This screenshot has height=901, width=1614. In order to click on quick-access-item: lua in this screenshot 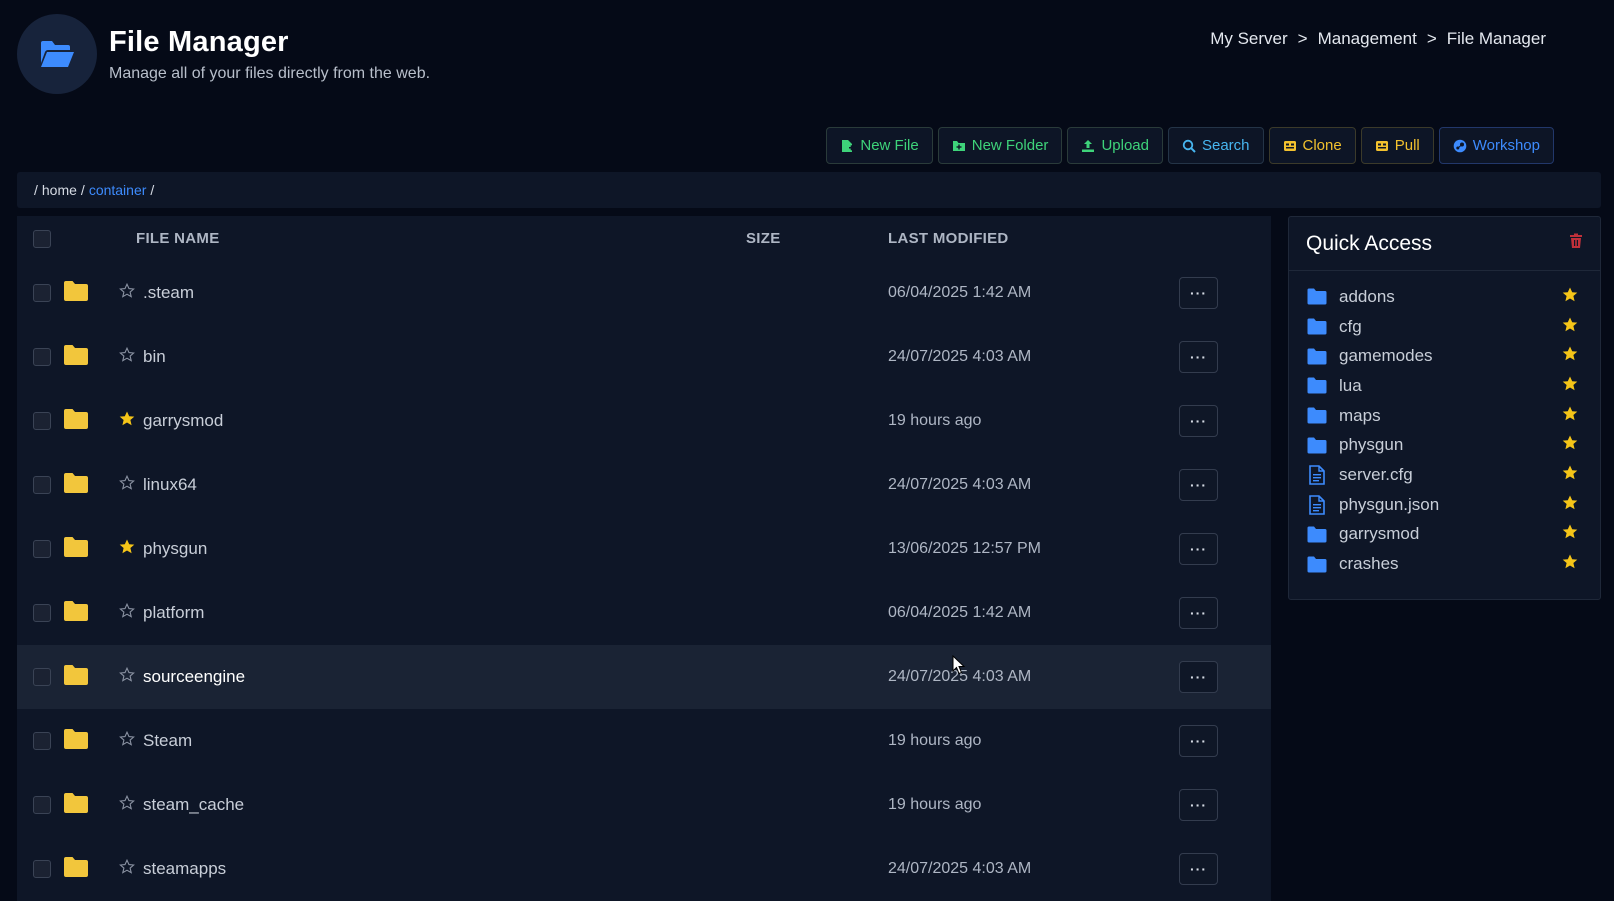, I will do `click(1444, 386)`.